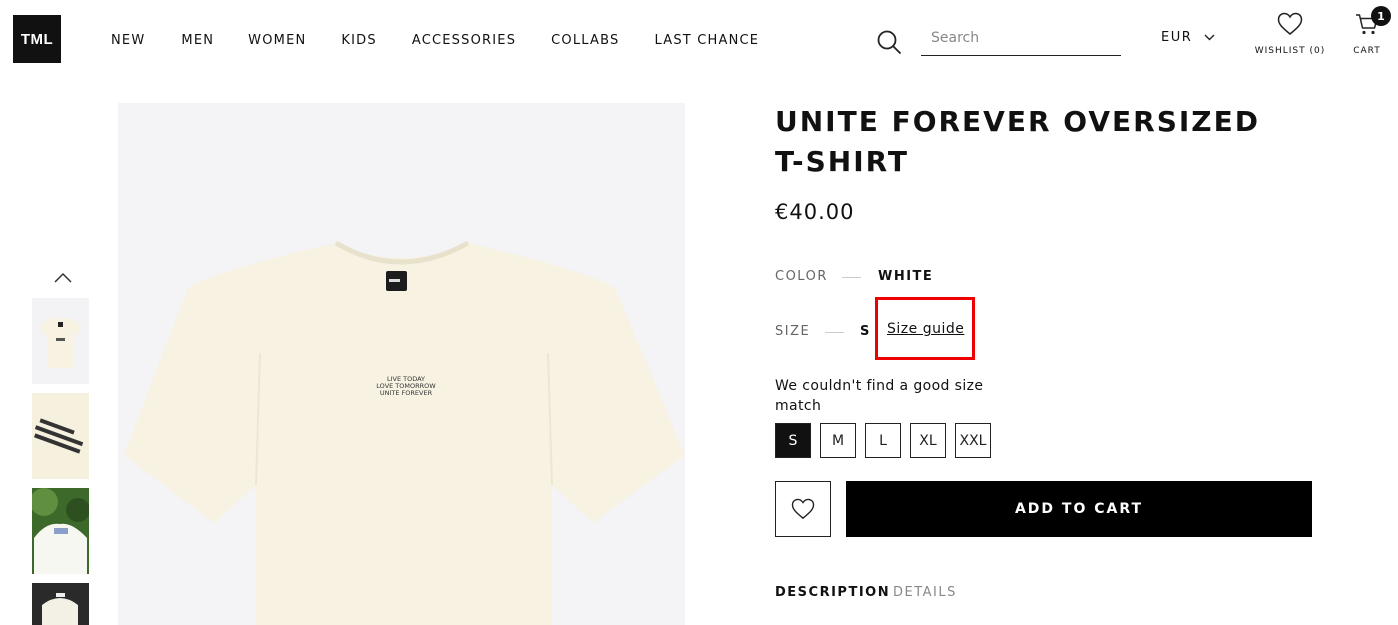 This screenshot has width=1398, height=625. What do you see at coordinates (879, 396) in the screenshot?
I see `size-fit-message: We couldn't find a good size match` at bounding box center [879, 396].